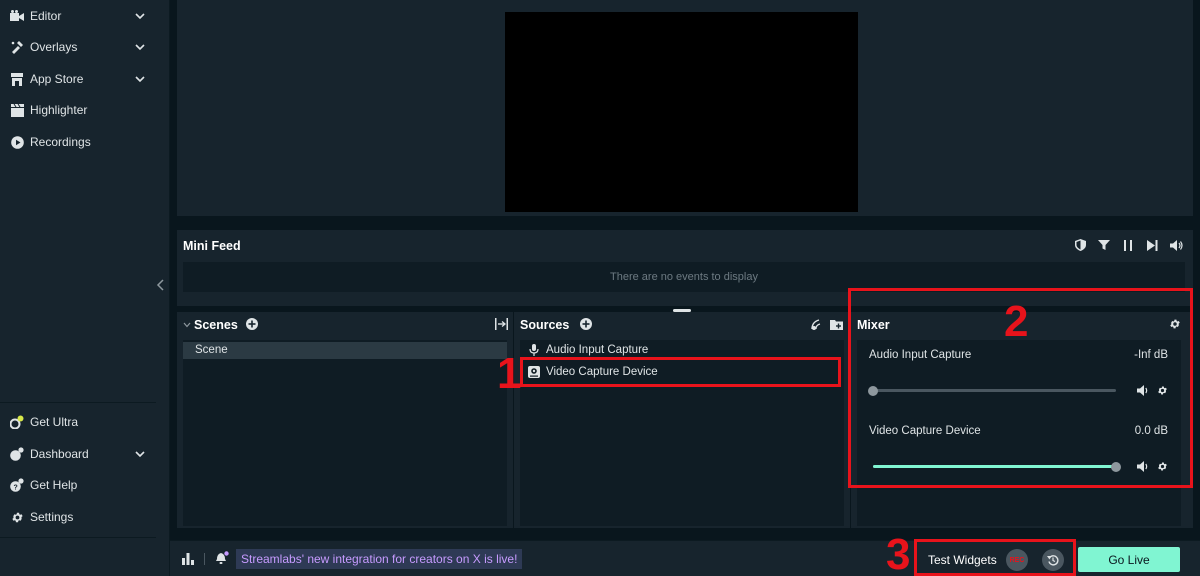 Image resolution: width=1200 pixels, height=576 pixels. I want to click on pause-icon, so click(1128, 245).